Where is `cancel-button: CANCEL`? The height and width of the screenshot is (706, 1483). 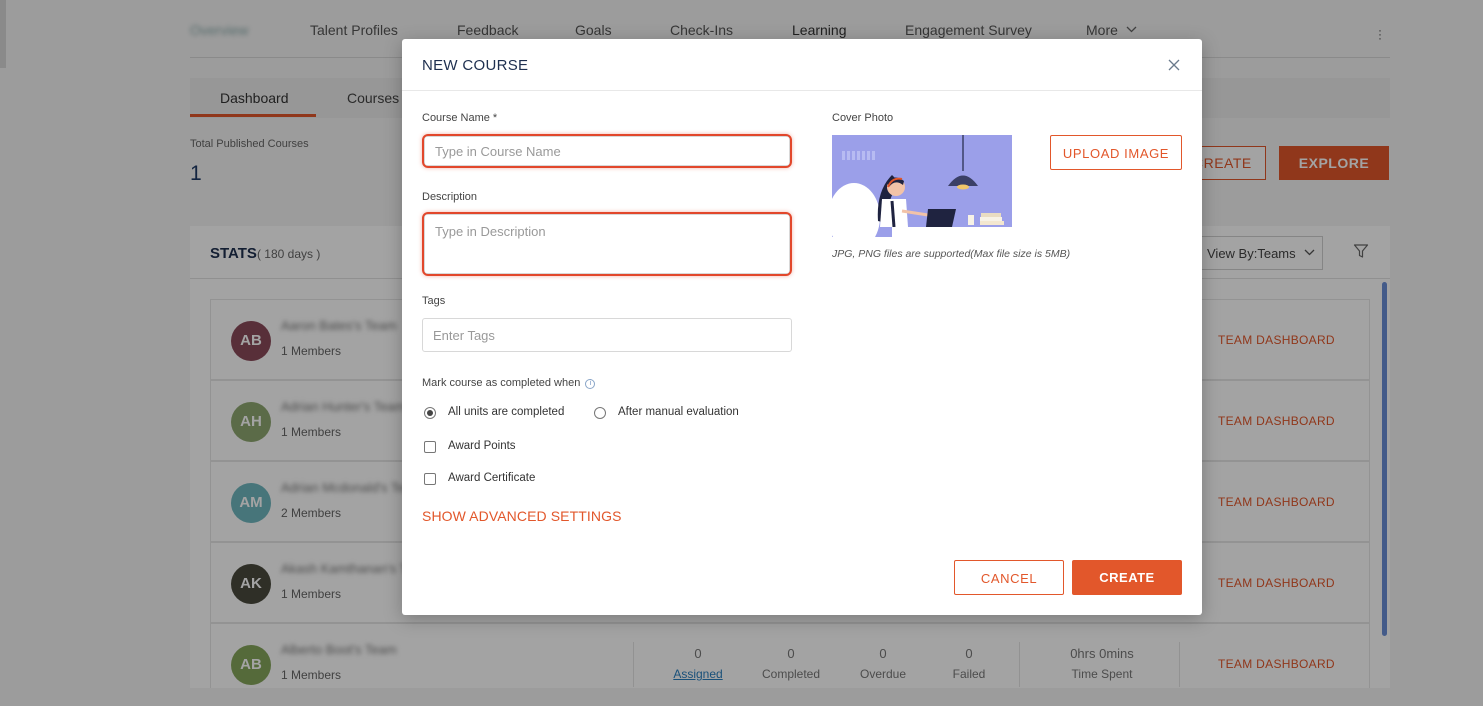 cancel-button: CANCEL is located at coordinates (1009, 577).